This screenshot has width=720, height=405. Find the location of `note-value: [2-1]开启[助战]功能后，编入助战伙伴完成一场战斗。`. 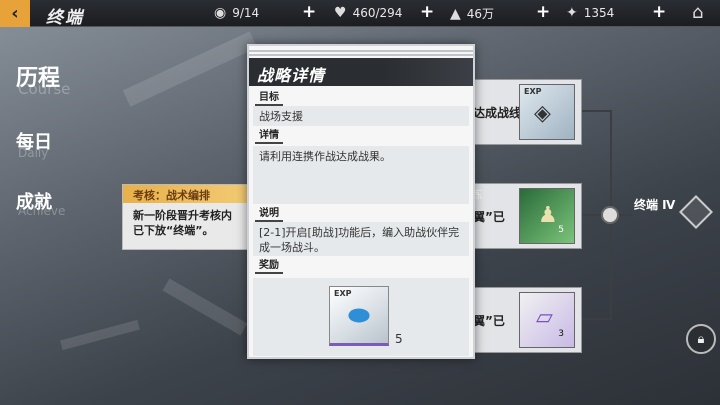

note-value: [2-1]开启[助战]功能后，编入助战伙伴完成一场战斗。 is located at coordinates (361, 239).